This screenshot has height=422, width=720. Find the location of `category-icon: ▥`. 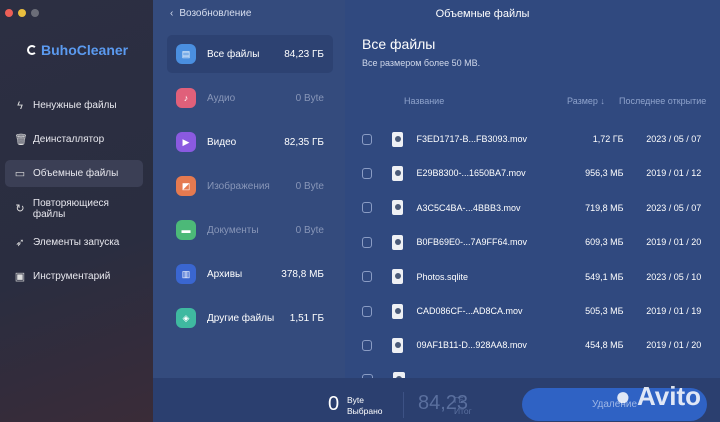

category-icon: ▥ is located at coordinates (186, 274).